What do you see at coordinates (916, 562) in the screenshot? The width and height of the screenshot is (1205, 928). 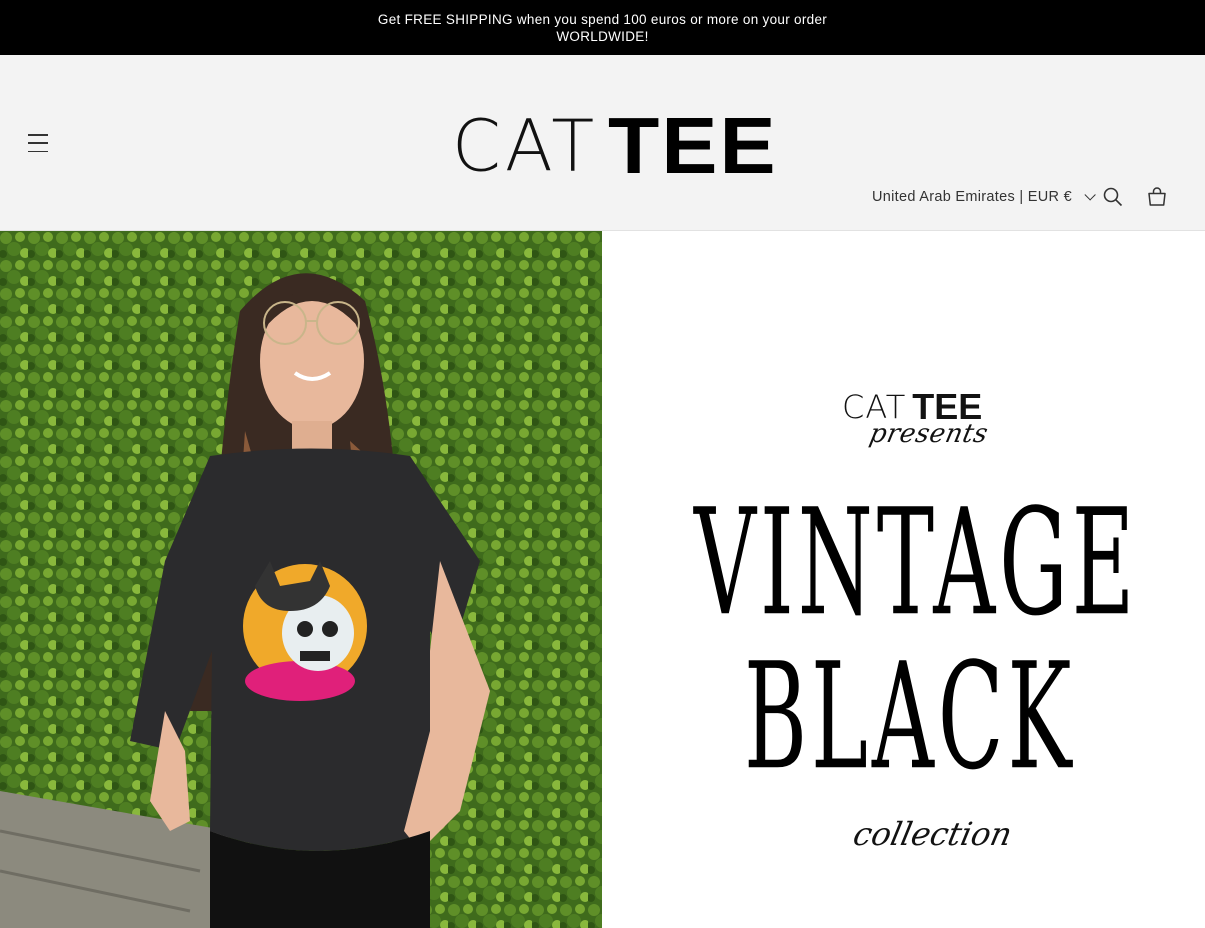 I see `title-line-vintage: VINTAGE` at bounding box center [916, 562].